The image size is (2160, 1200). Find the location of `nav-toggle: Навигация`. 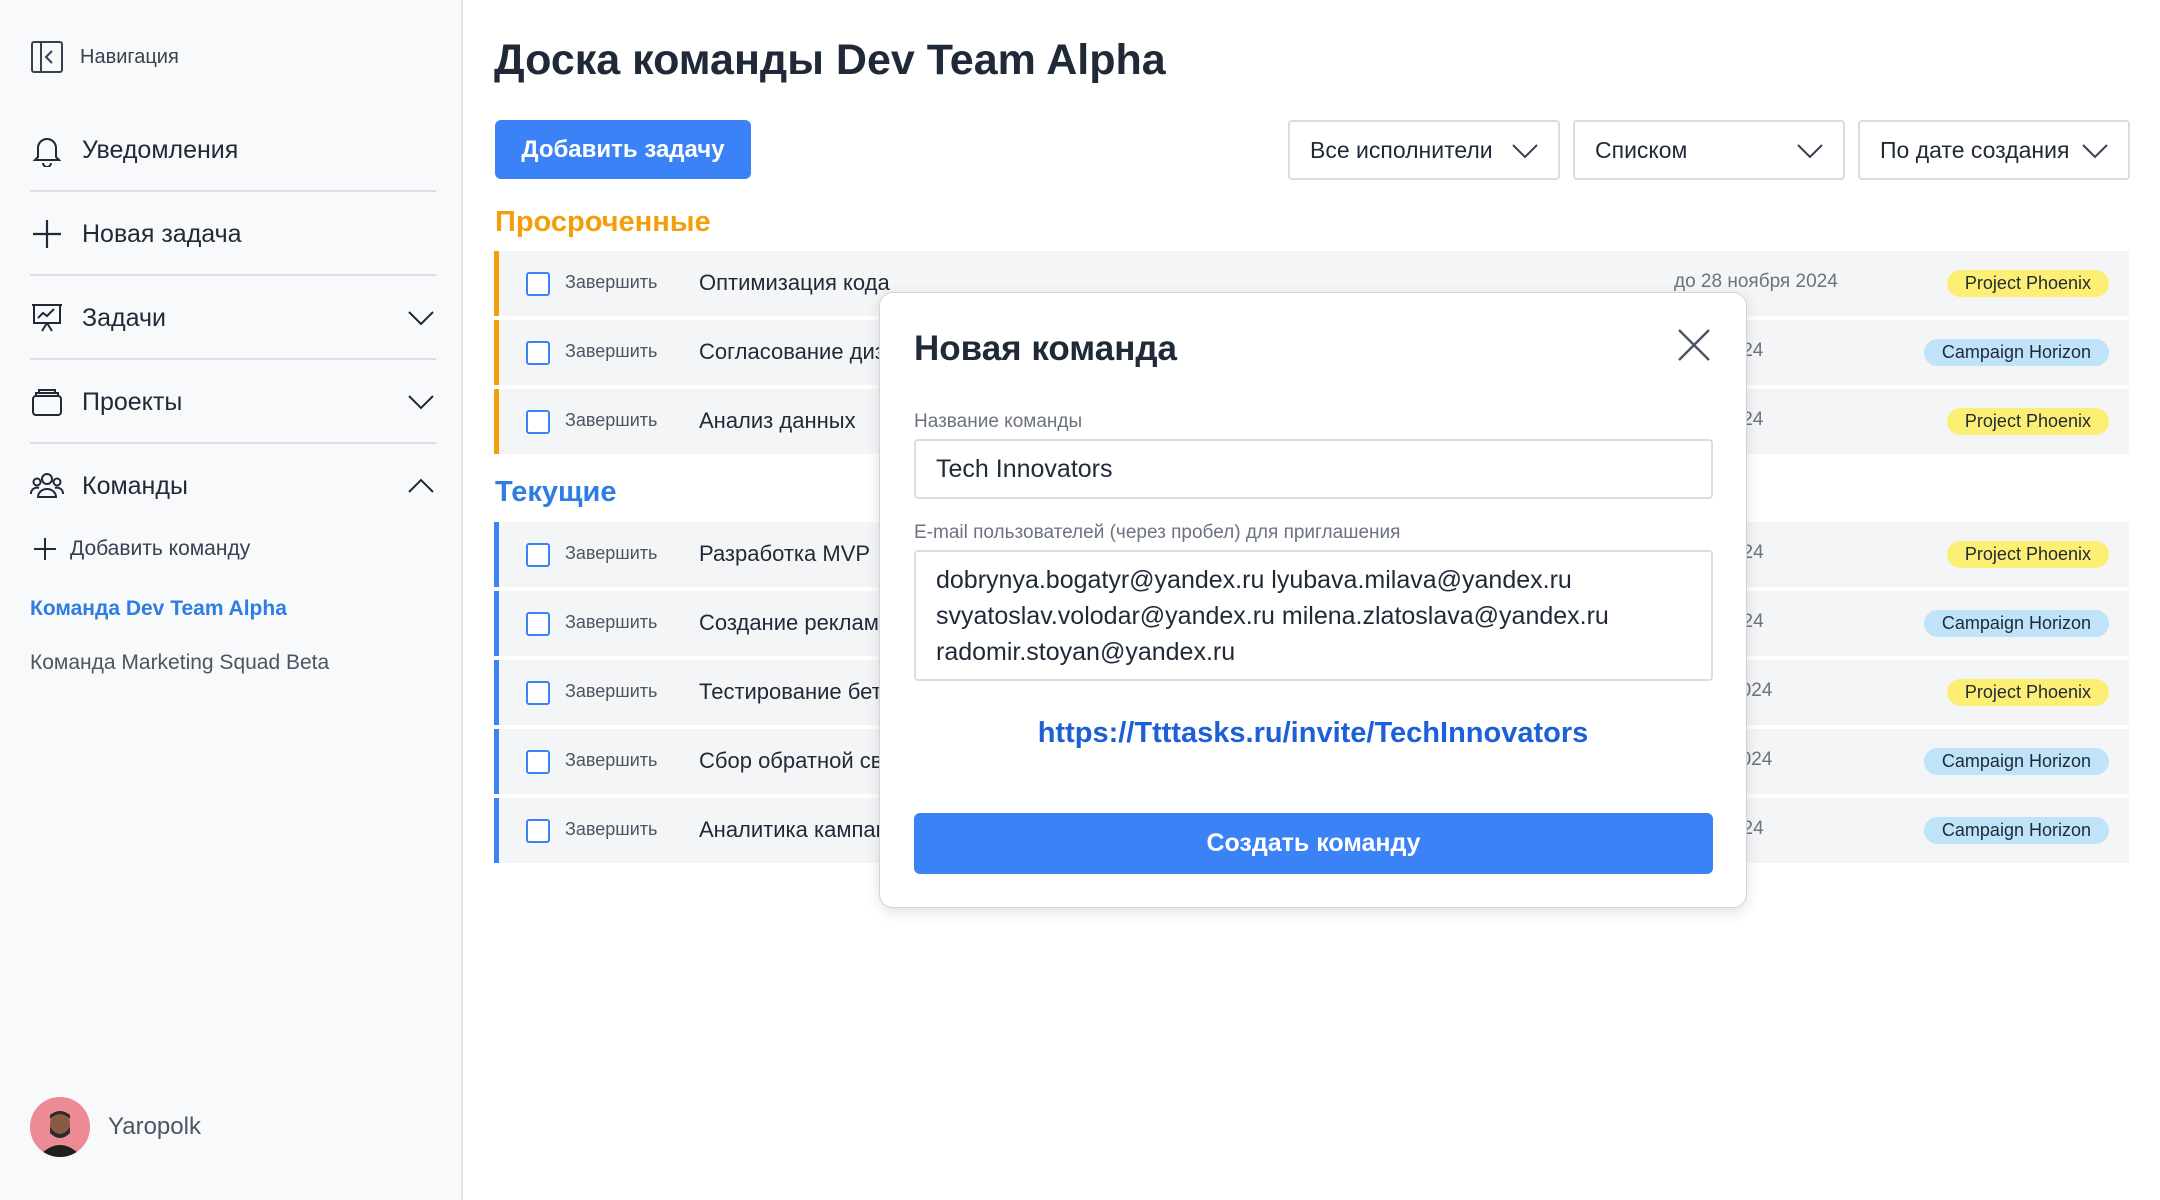

nav-toggle: Навигация is located at coordinates (104, 57).